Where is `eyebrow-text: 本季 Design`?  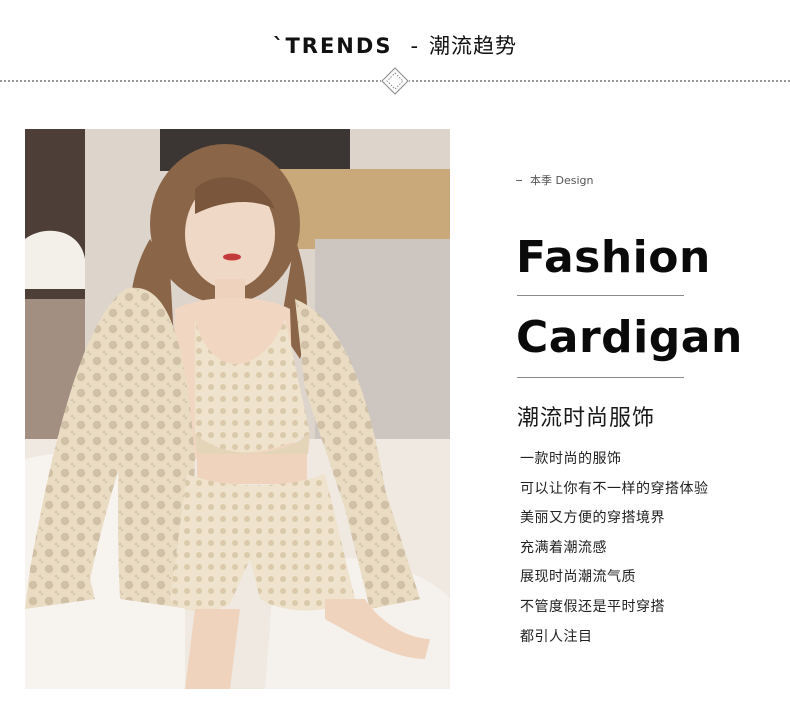 eyebrow-text: 本季 Design is located at coordinates (562, 180).